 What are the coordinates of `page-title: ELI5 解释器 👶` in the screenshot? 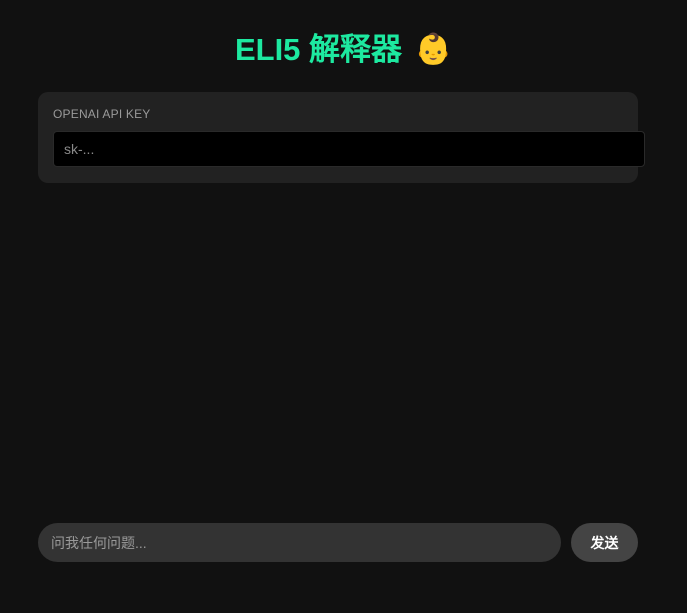 It's located at (343, 50).